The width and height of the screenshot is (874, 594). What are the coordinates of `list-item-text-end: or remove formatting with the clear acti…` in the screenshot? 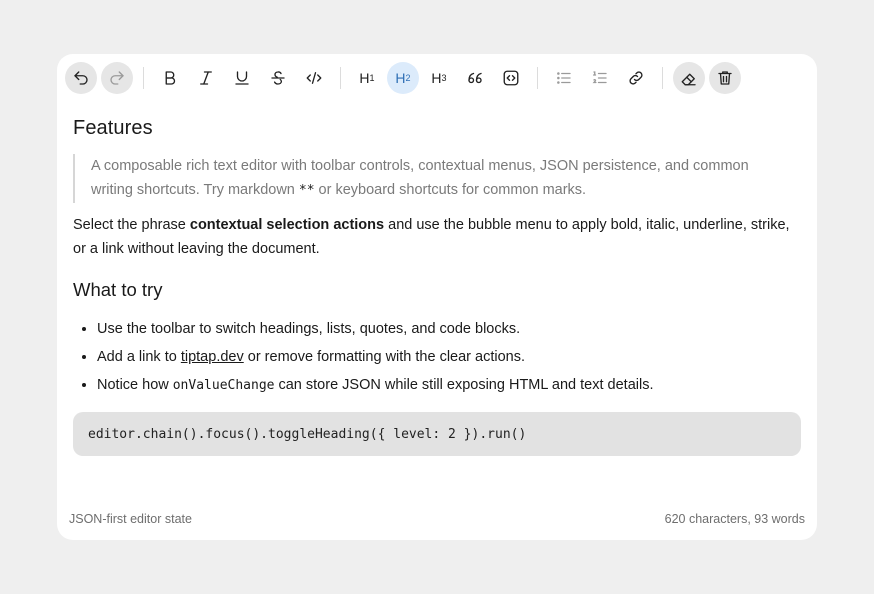 It's located at (386, 357).